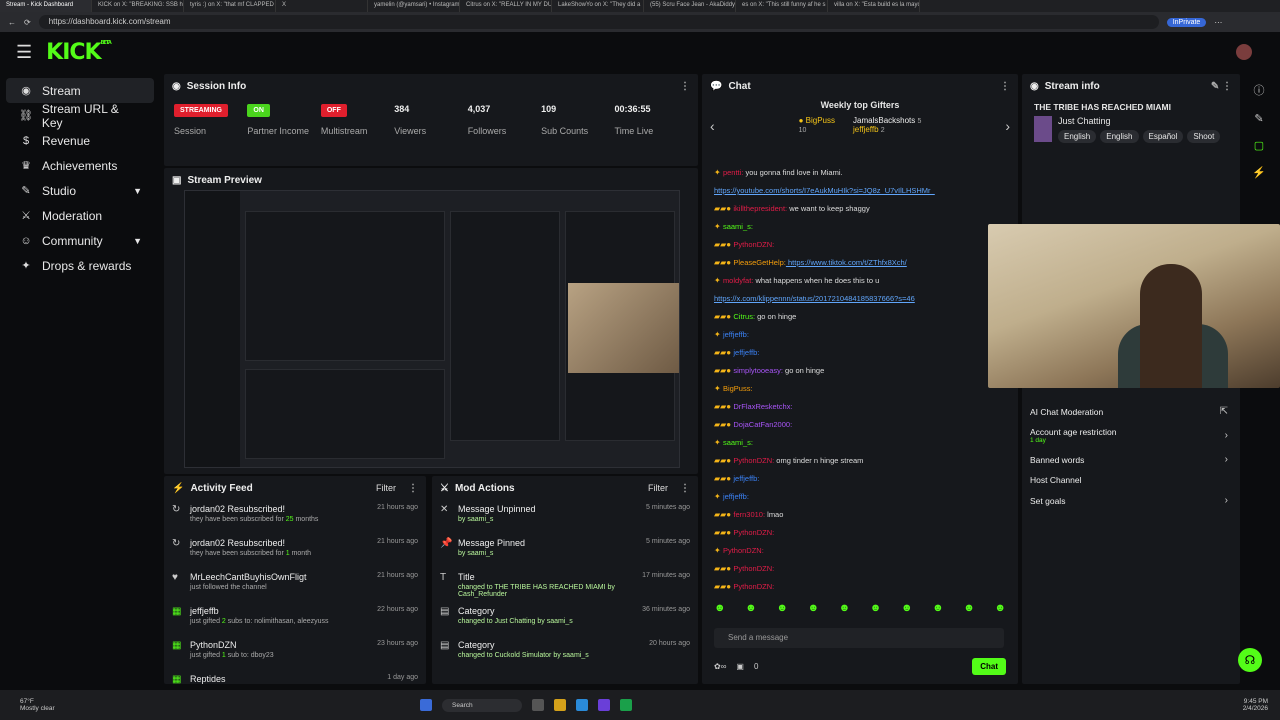 The image size is (1280, 720). Describe the element at coordinates (1259, 145) in the screenshot. I see `shield-icon: ▢` at that location.